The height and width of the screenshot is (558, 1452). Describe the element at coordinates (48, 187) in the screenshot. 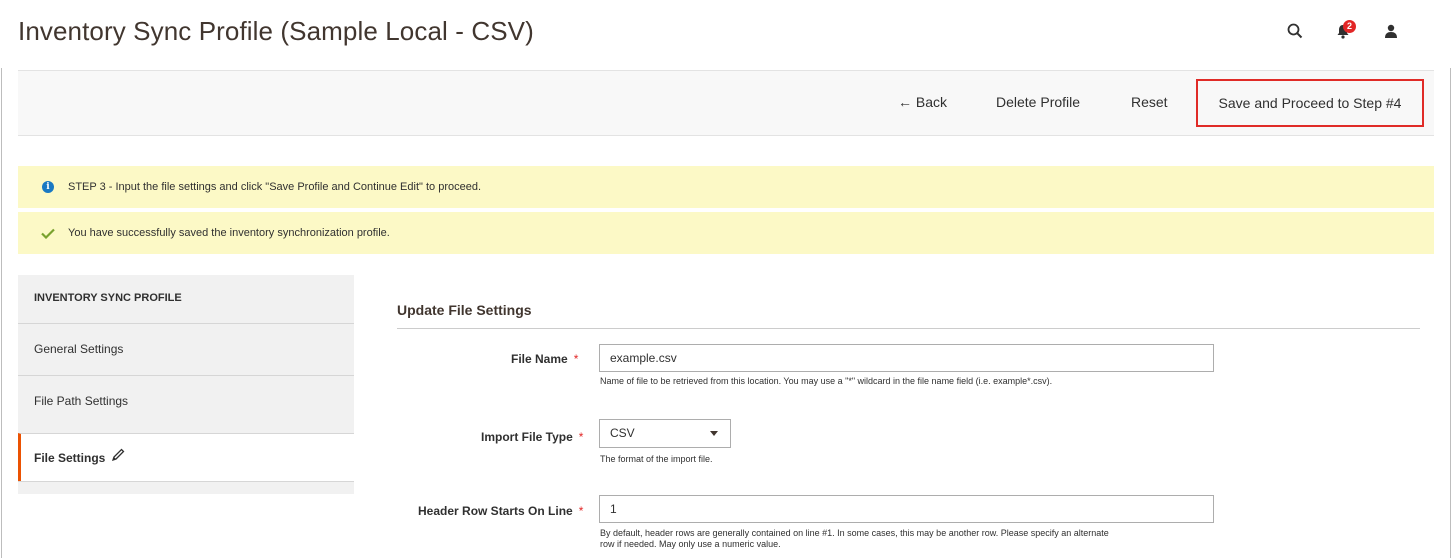

I see `info-icon: i` at that location.